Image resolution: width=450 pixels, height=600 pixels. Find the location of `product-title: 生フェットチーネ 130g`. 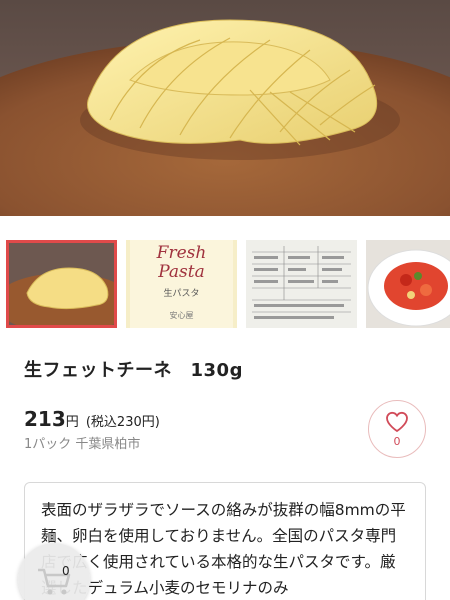

product-title: 生フェットチーネ 130g is located at coordinates (133, 370).